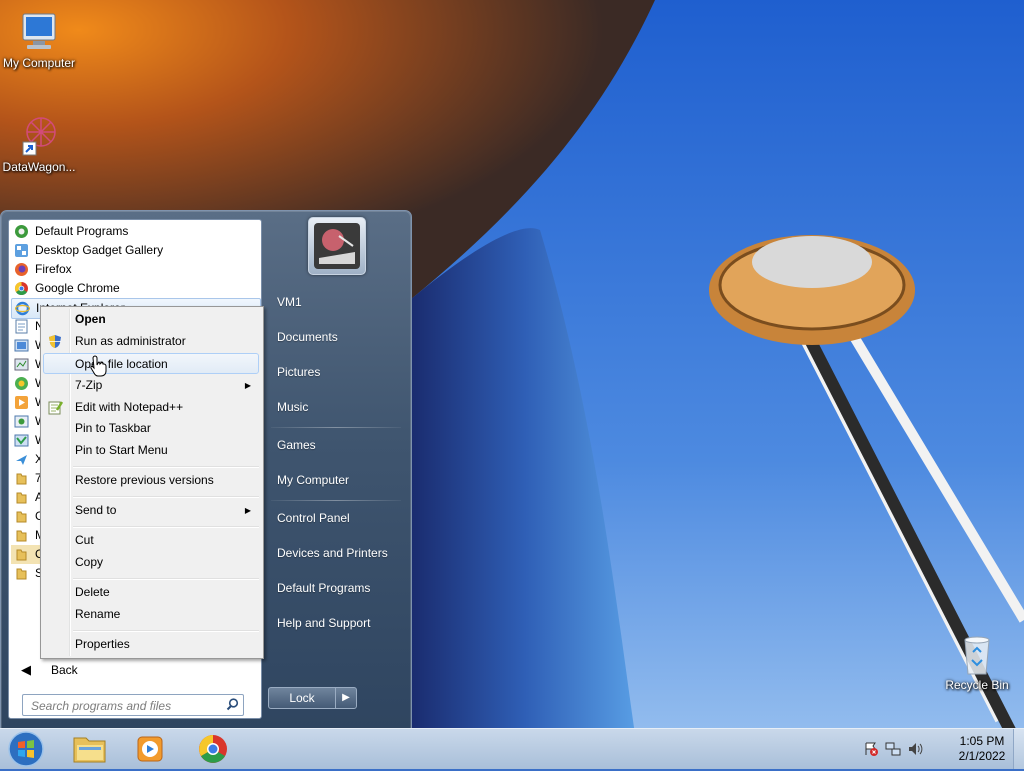 The width and height of the screenshot is (1024, 771). I want to click on taskbar: 1:05 PM 2/1/2022, so click(512, 748).